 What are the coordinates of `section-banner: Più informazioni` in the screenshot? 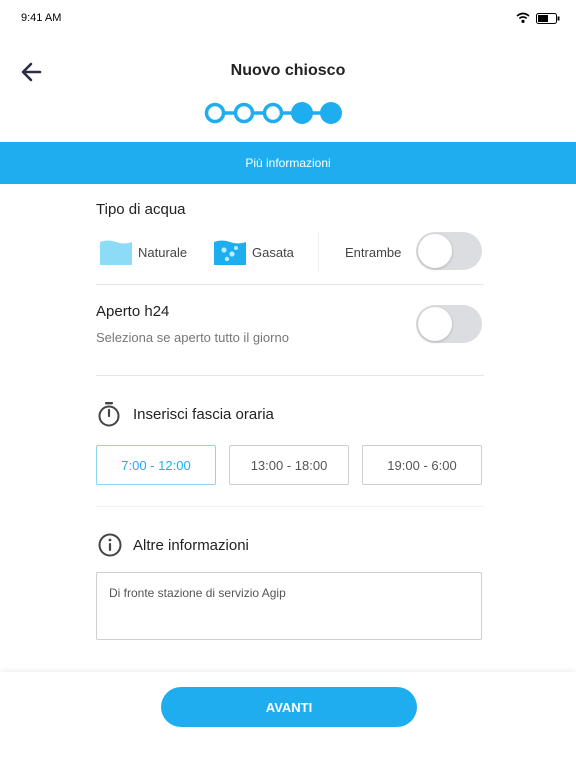 It's located at (288, 163).